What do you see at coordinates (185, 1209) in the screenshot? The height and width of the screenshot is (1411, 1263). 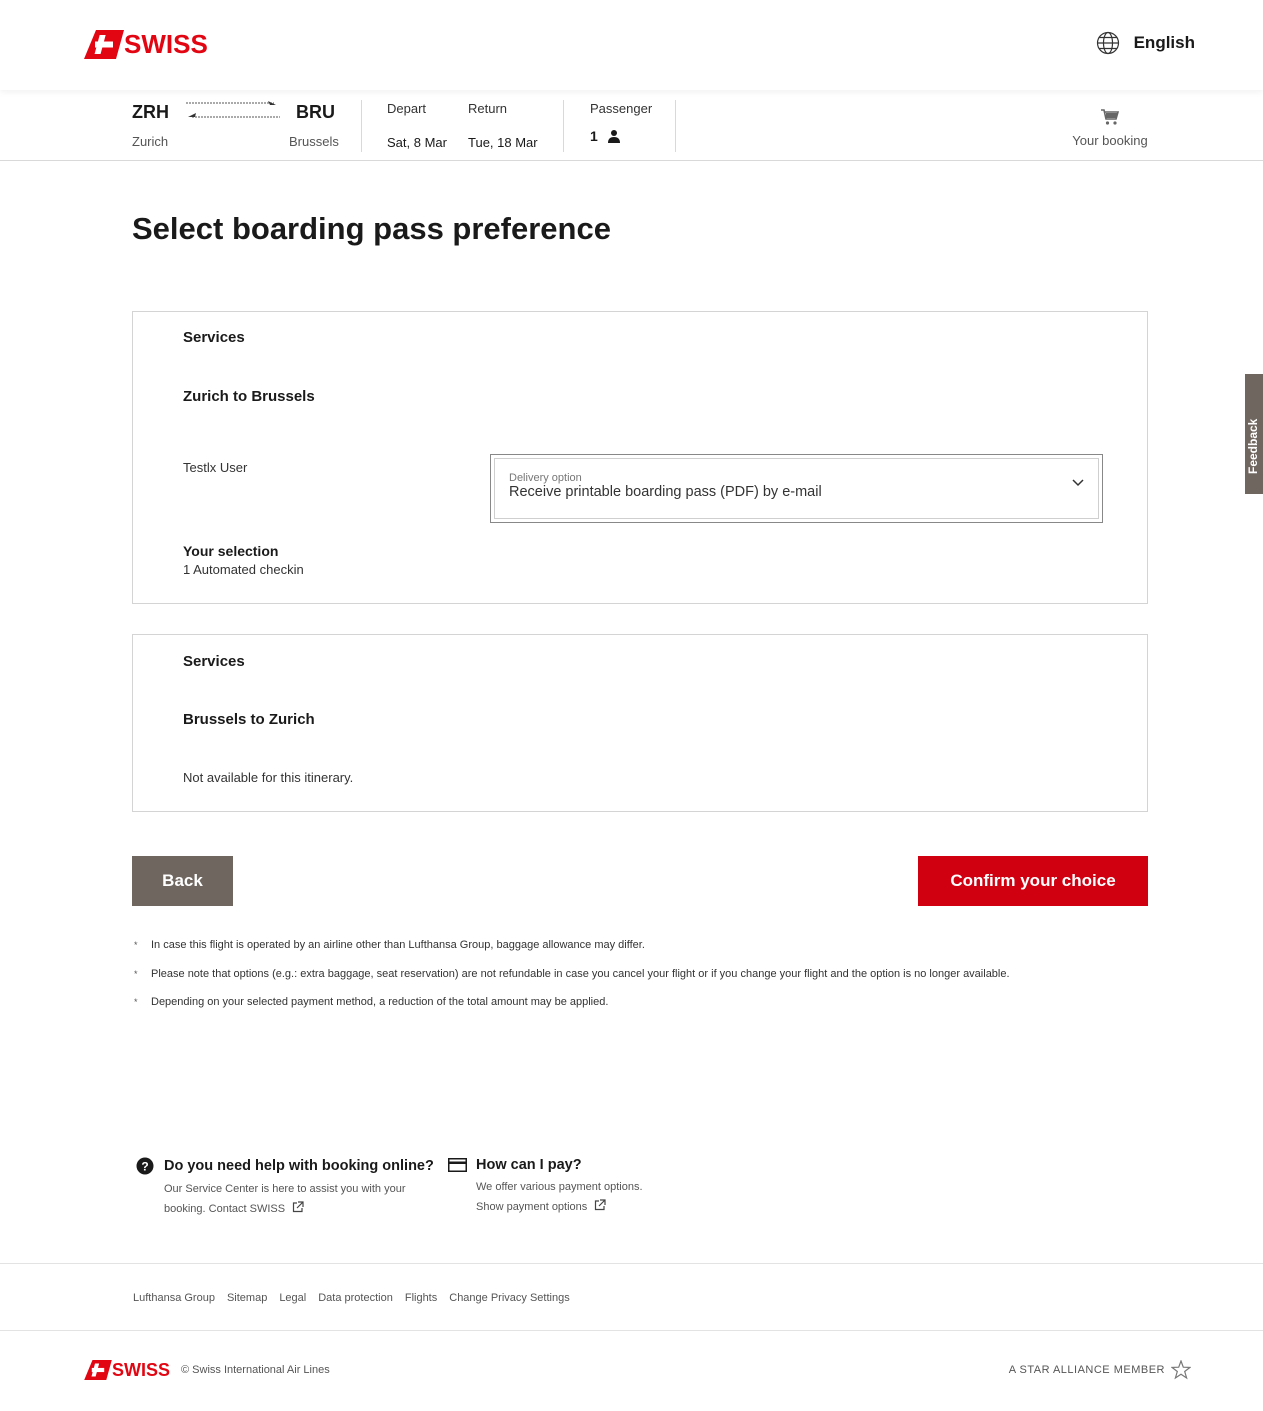 I see `booking-help-text-2: booking.` at bounding box center [185, 1209].